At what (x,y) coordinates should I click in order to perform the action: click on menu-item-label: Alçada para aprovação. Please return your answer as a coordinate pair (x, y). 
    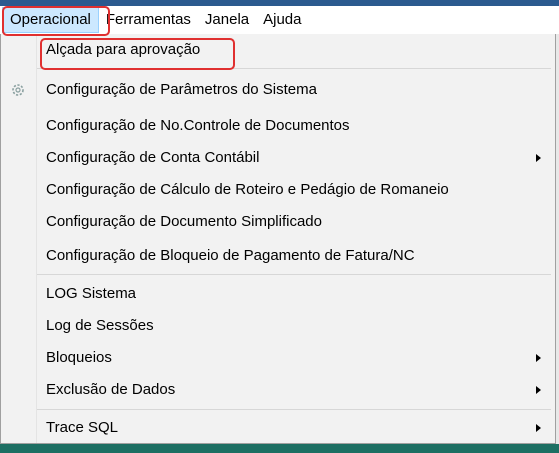
    Looking at the image, I should click on (123, 49).